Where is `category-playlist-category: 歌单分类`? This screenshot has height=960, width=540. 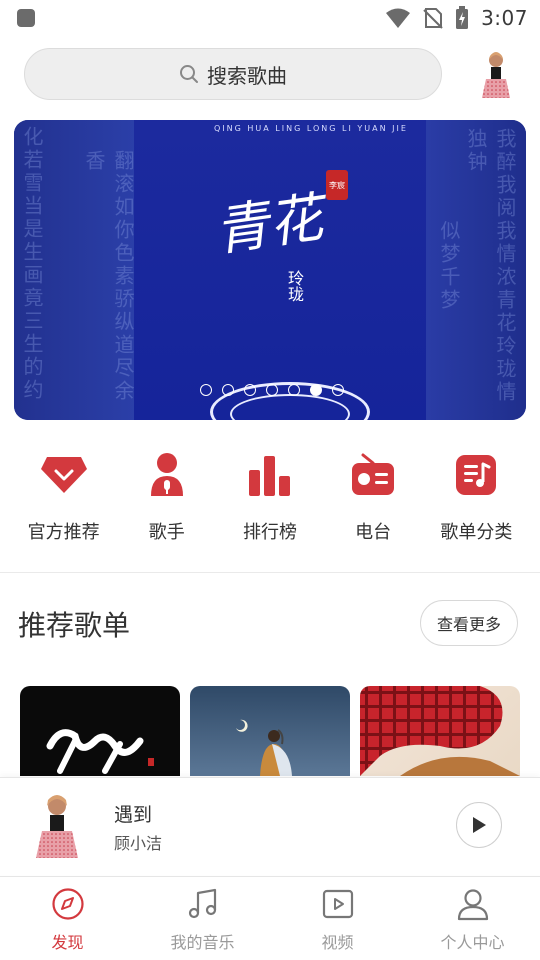 category-playlist-category: 歌单分类 is located at coordinates (476, 498).